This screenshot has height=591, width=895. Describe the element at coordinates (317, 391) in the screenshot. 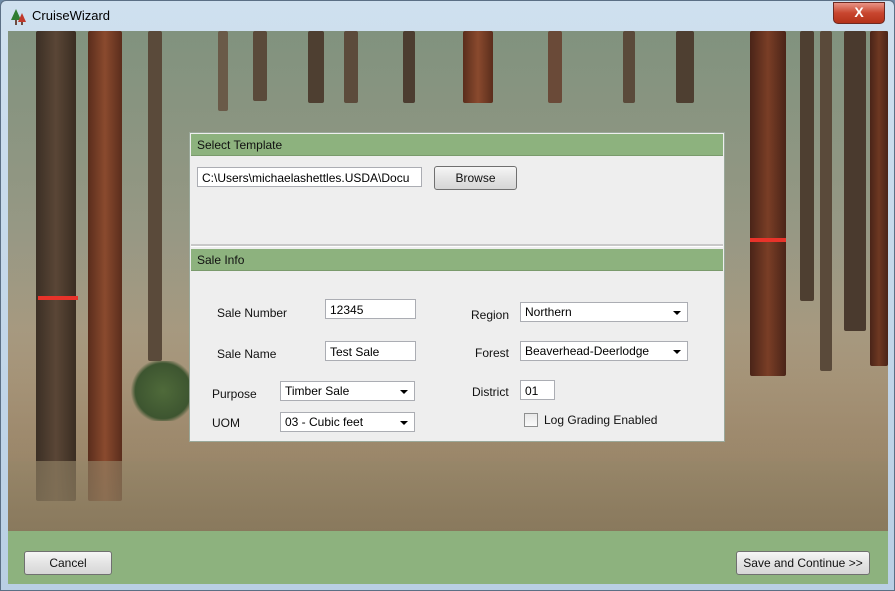

I see `purpose-value: Timber Sale` at that location.